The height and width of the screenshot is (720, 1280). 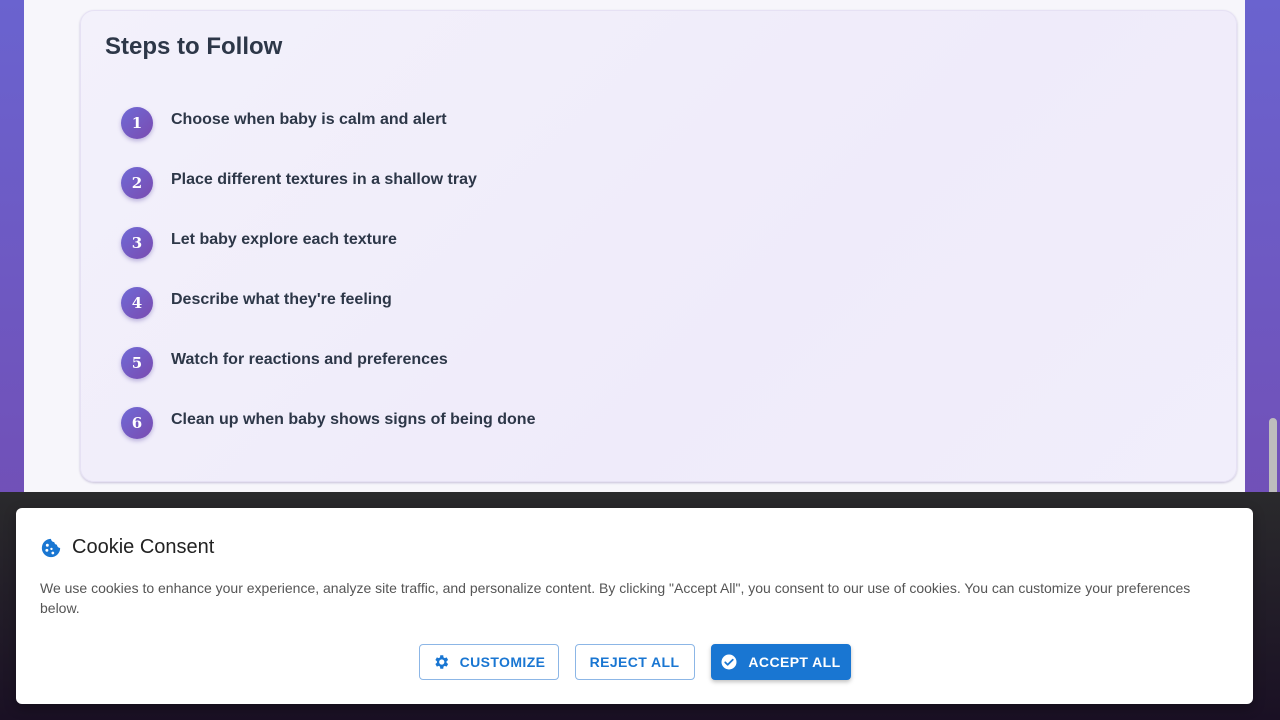 I want to click on step-text: Let baby explore each texture, so click(x=284, y=239).